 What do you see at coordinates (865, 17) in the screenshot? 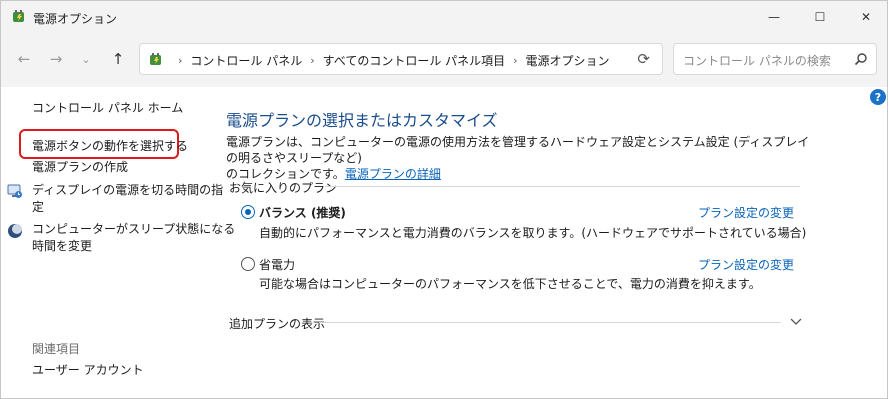
I see `close-button: ✕` at bounding box center [865, 17].